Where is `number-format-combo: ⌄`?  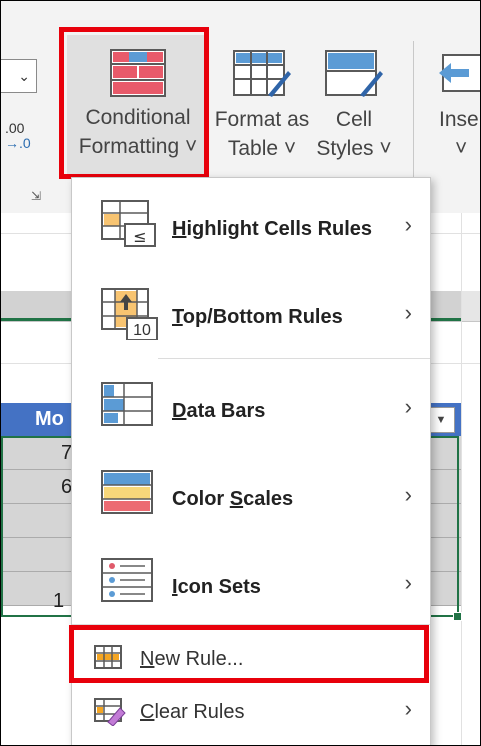
number-format-combo: ⌄ is located at coordinates (19, 76).